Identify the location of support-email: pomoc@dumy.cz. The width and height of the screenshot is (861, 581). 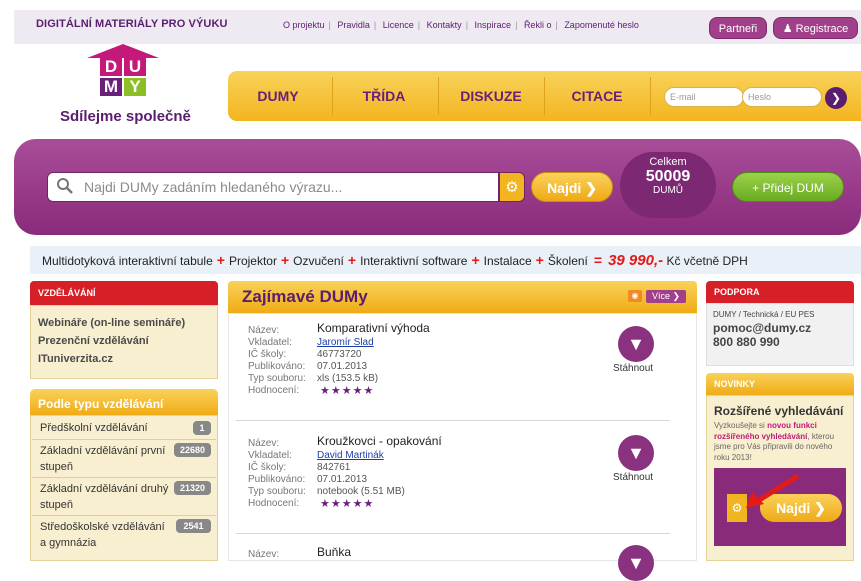
(762, 328).